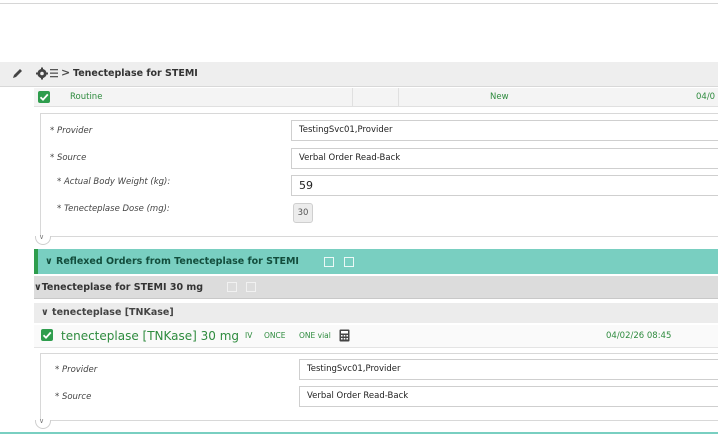  I want to click on order-group-header: > Tenecteplase for STEMI, so click(359, 74).